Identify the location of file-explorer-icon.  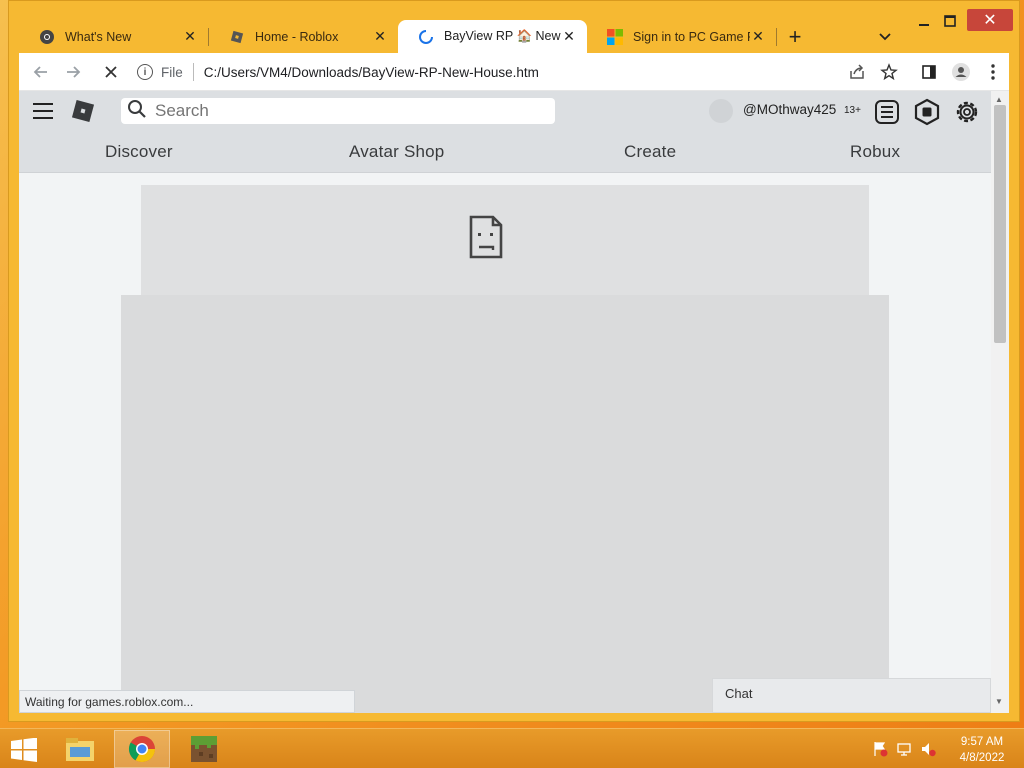
(80, 749).